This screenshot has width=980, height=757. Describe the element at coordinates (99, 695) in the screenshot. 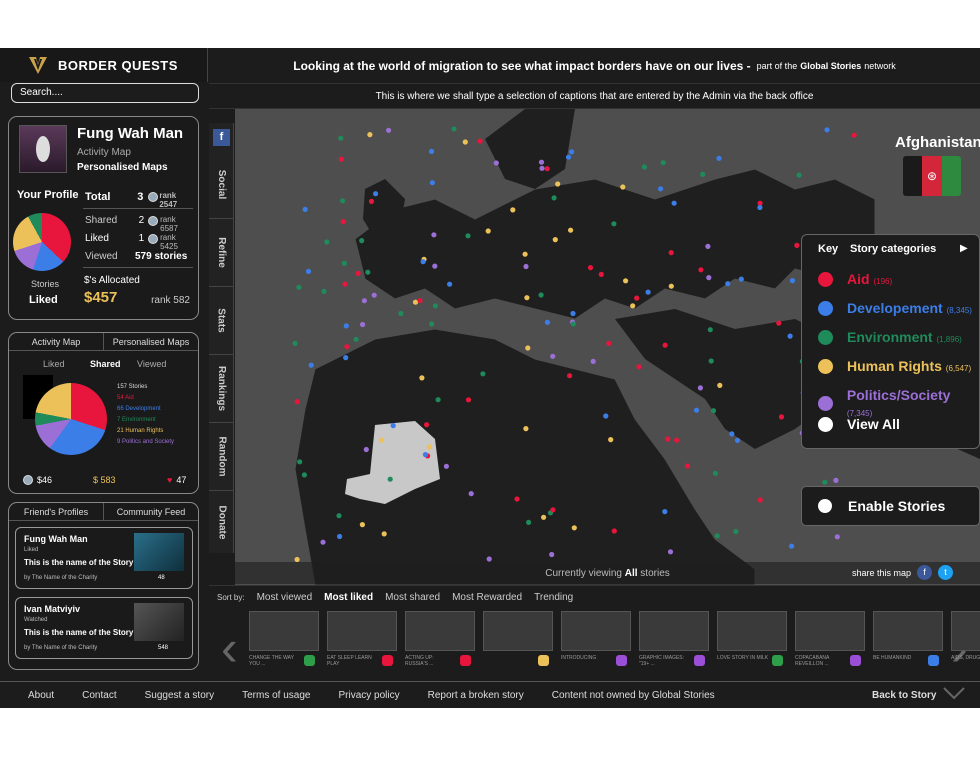

I see `footer-contact: Contact` at that location.